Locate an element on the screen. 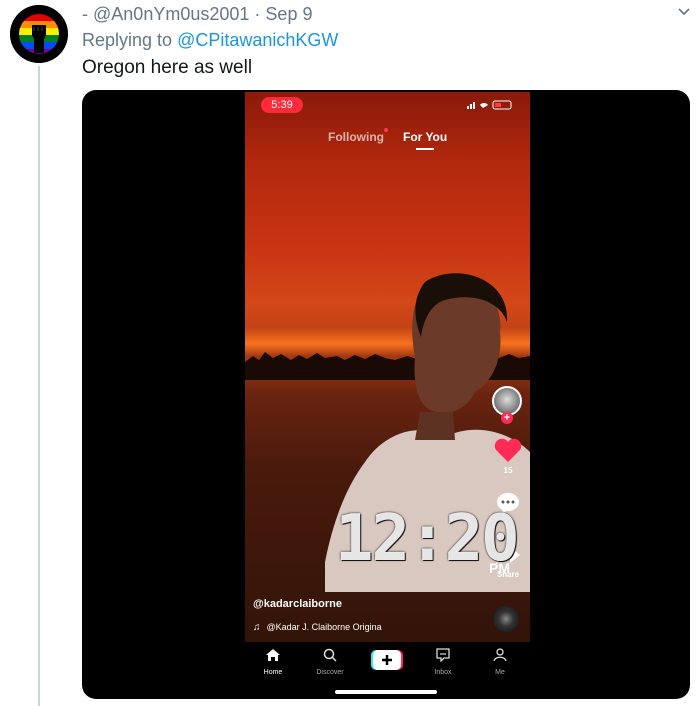 The width and height of the screenshot is (699, 706). music-note-icon: ♫ is located at coordinates (257, 627).